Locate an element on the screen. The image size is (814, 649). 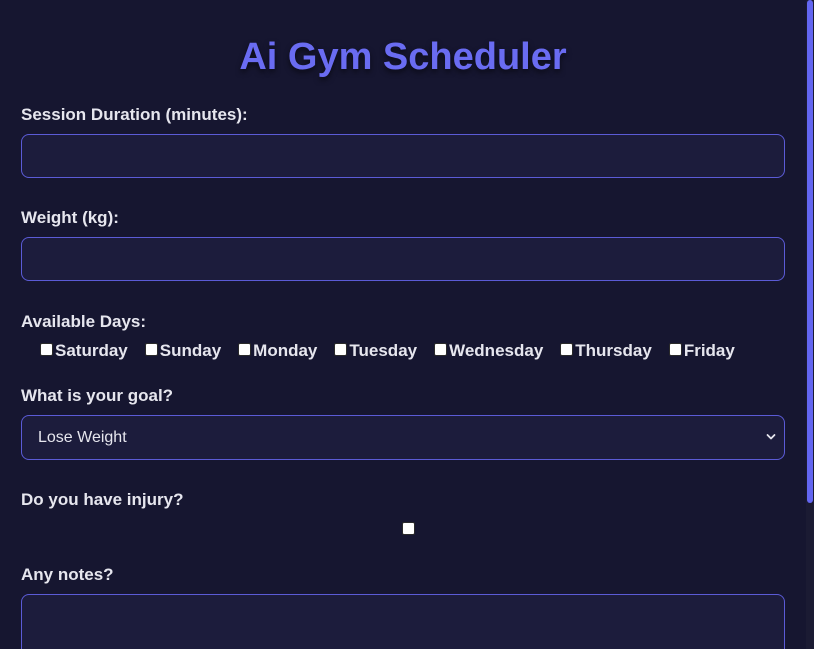
injury-checkbox is located at coordinates (408, 528).